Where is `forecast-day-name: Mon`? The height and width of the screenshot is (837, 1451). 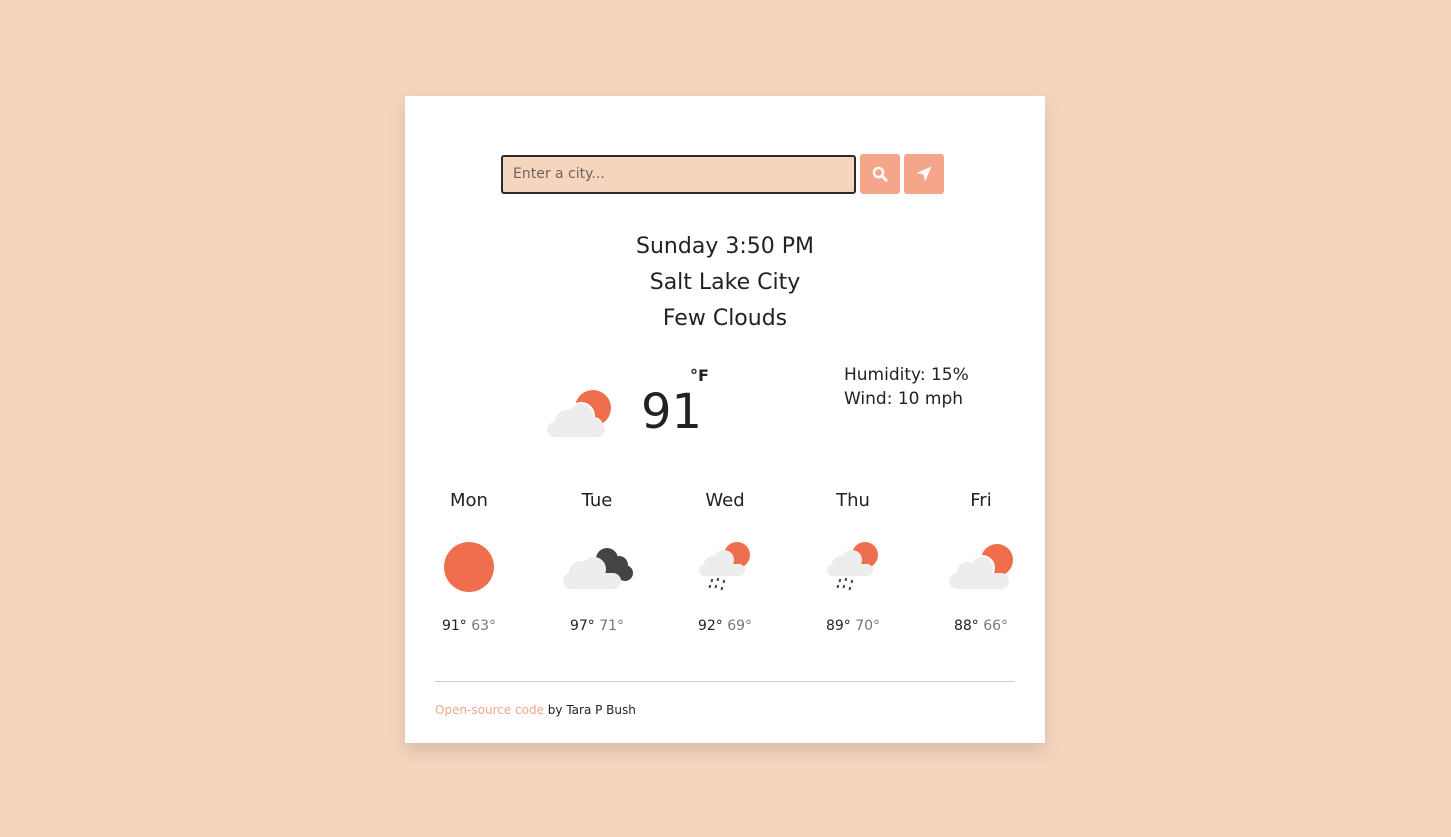
forecast-day-name: Mon is located at coordinates (469, 500).